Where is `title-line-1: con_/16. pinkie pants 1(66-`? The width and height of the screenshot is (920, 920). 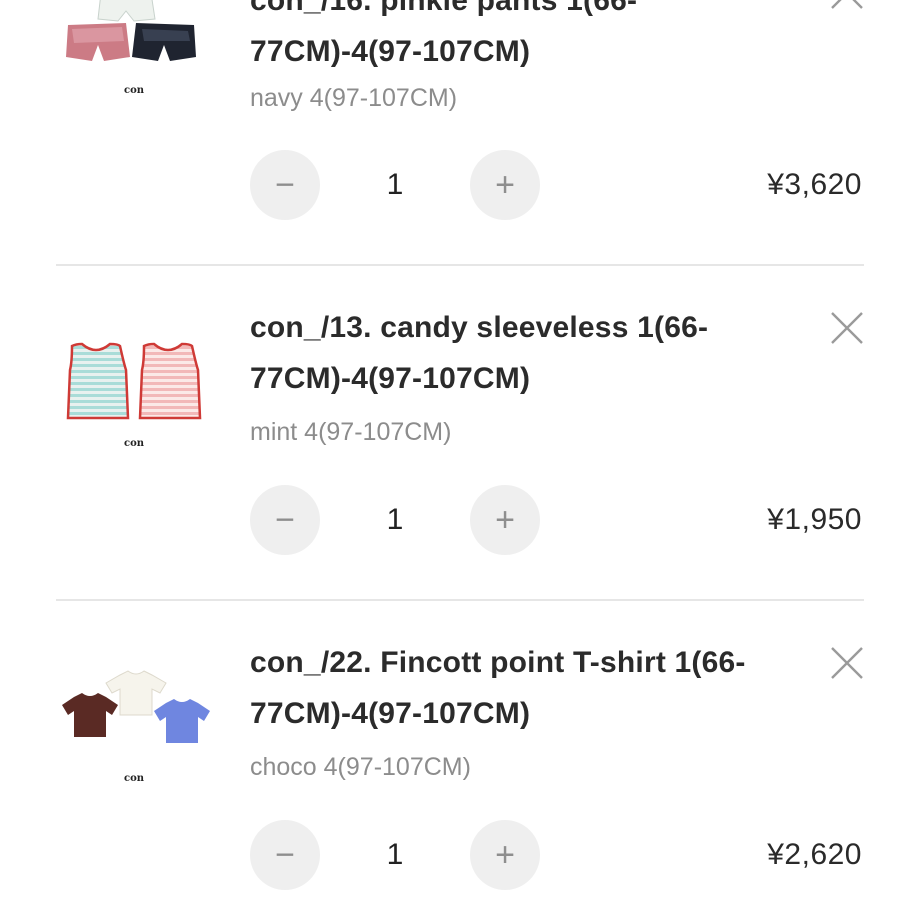
title-line-1: con_/16. pinkie pants 1(66- is located at coordinates (444, 8).